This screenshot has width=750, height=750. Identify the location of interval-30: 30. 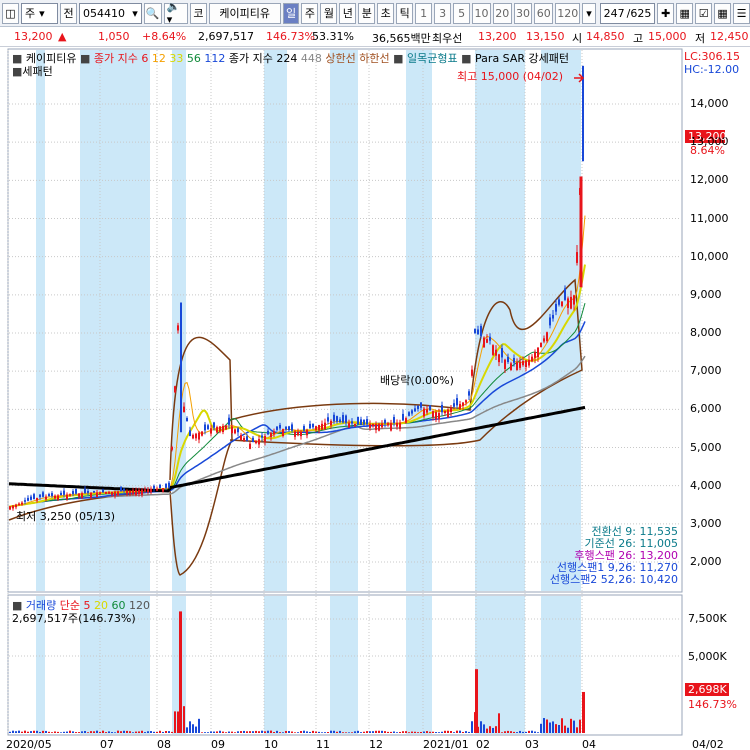
(523, 13).